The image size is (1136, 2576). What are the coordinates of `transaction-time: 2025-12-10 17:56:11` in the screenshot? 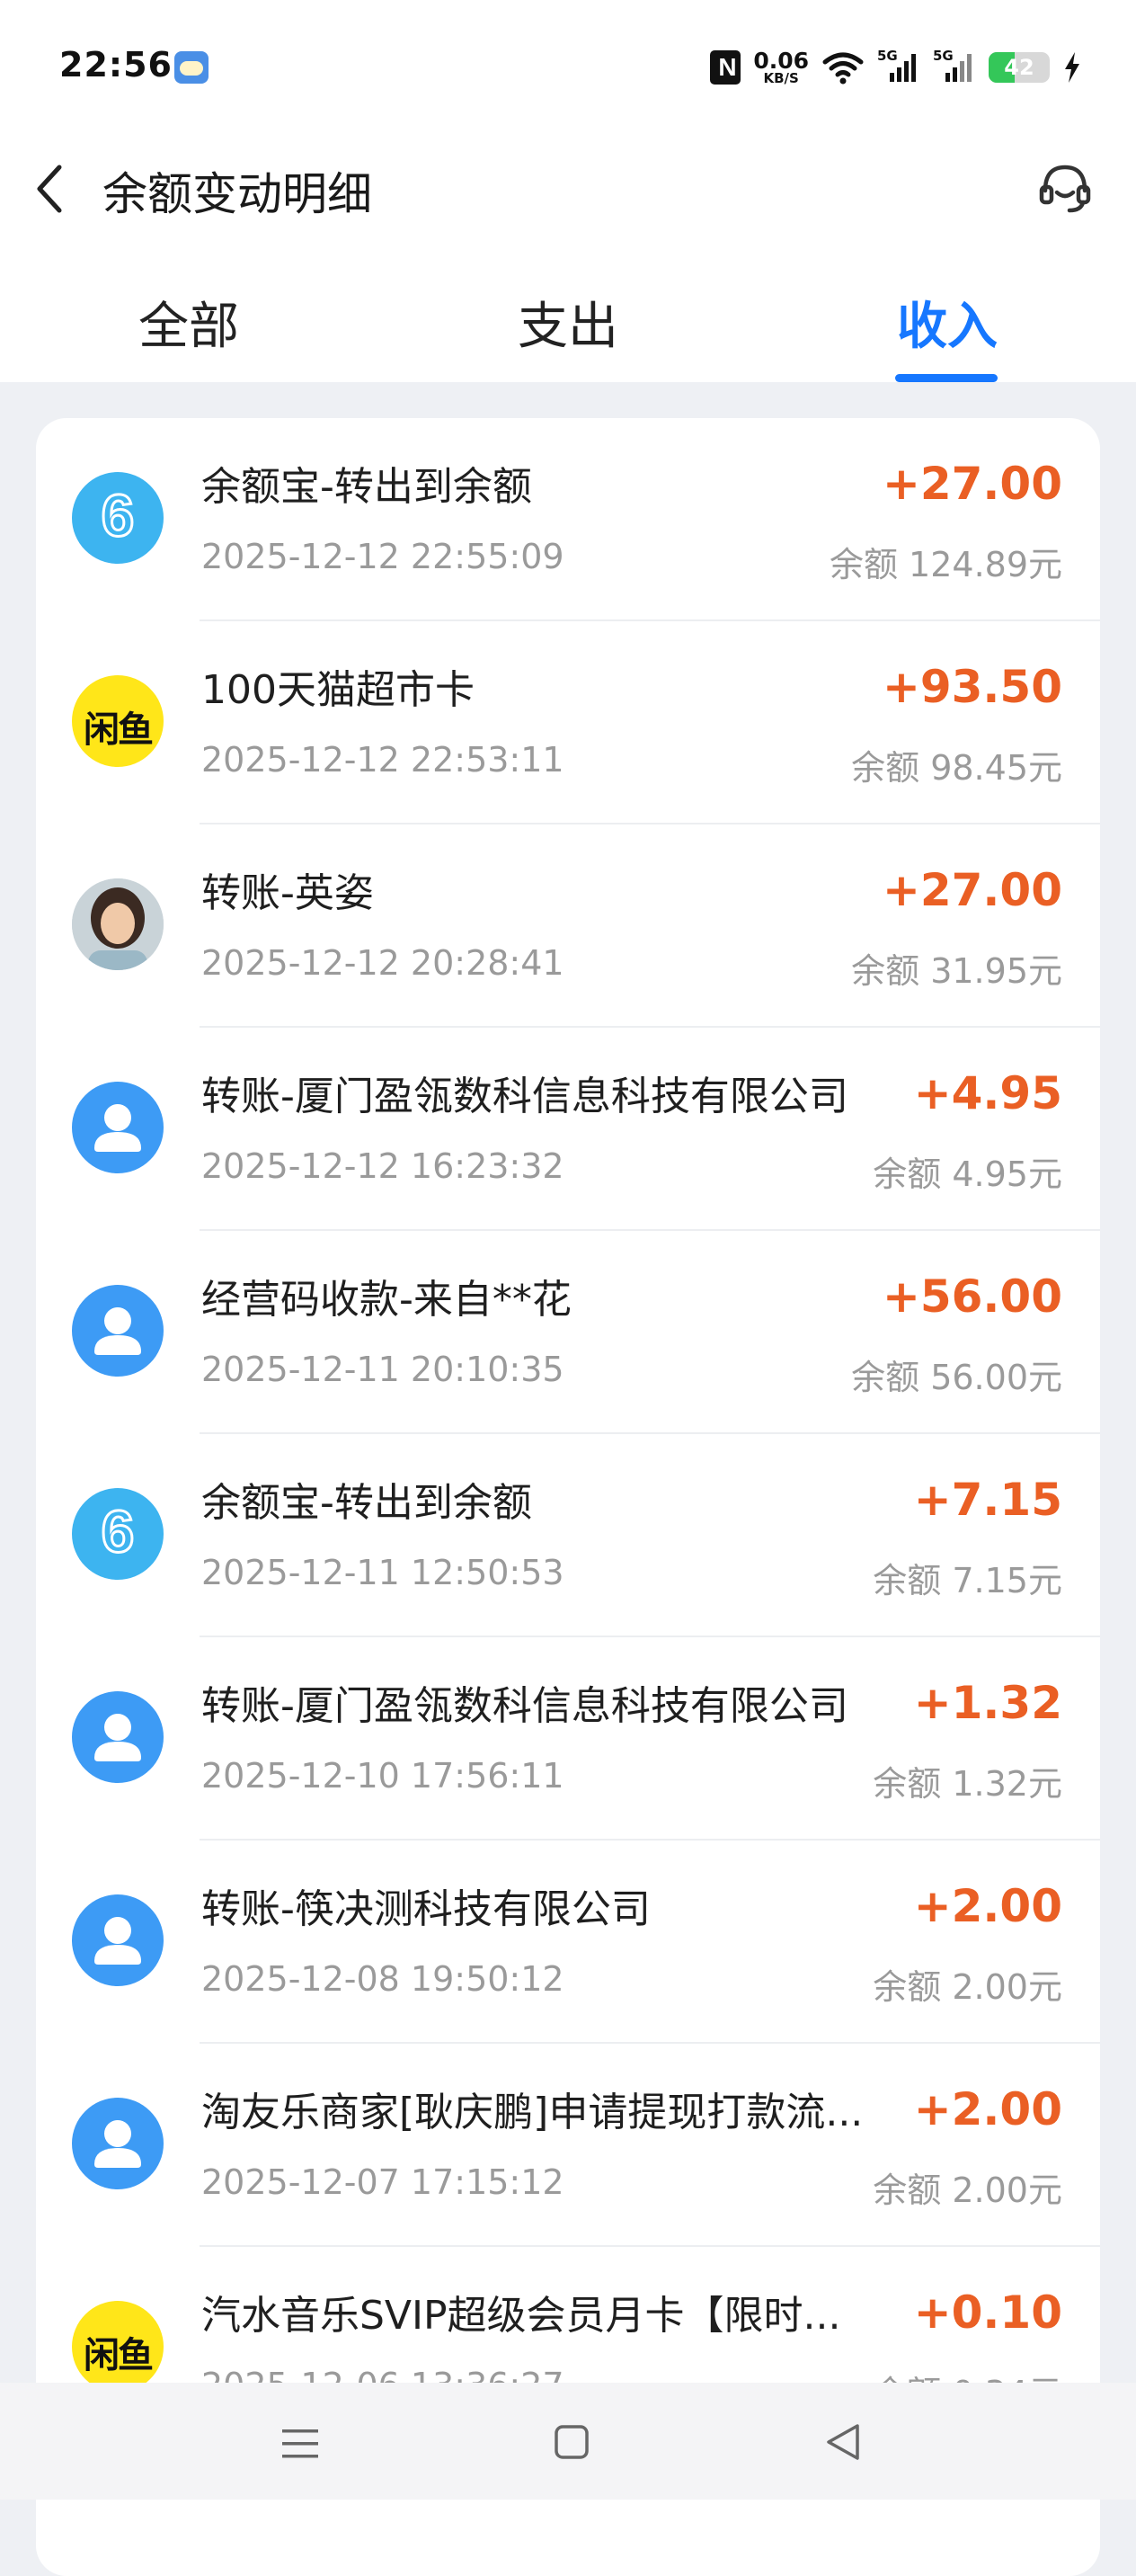 It's located at (383, 1776).